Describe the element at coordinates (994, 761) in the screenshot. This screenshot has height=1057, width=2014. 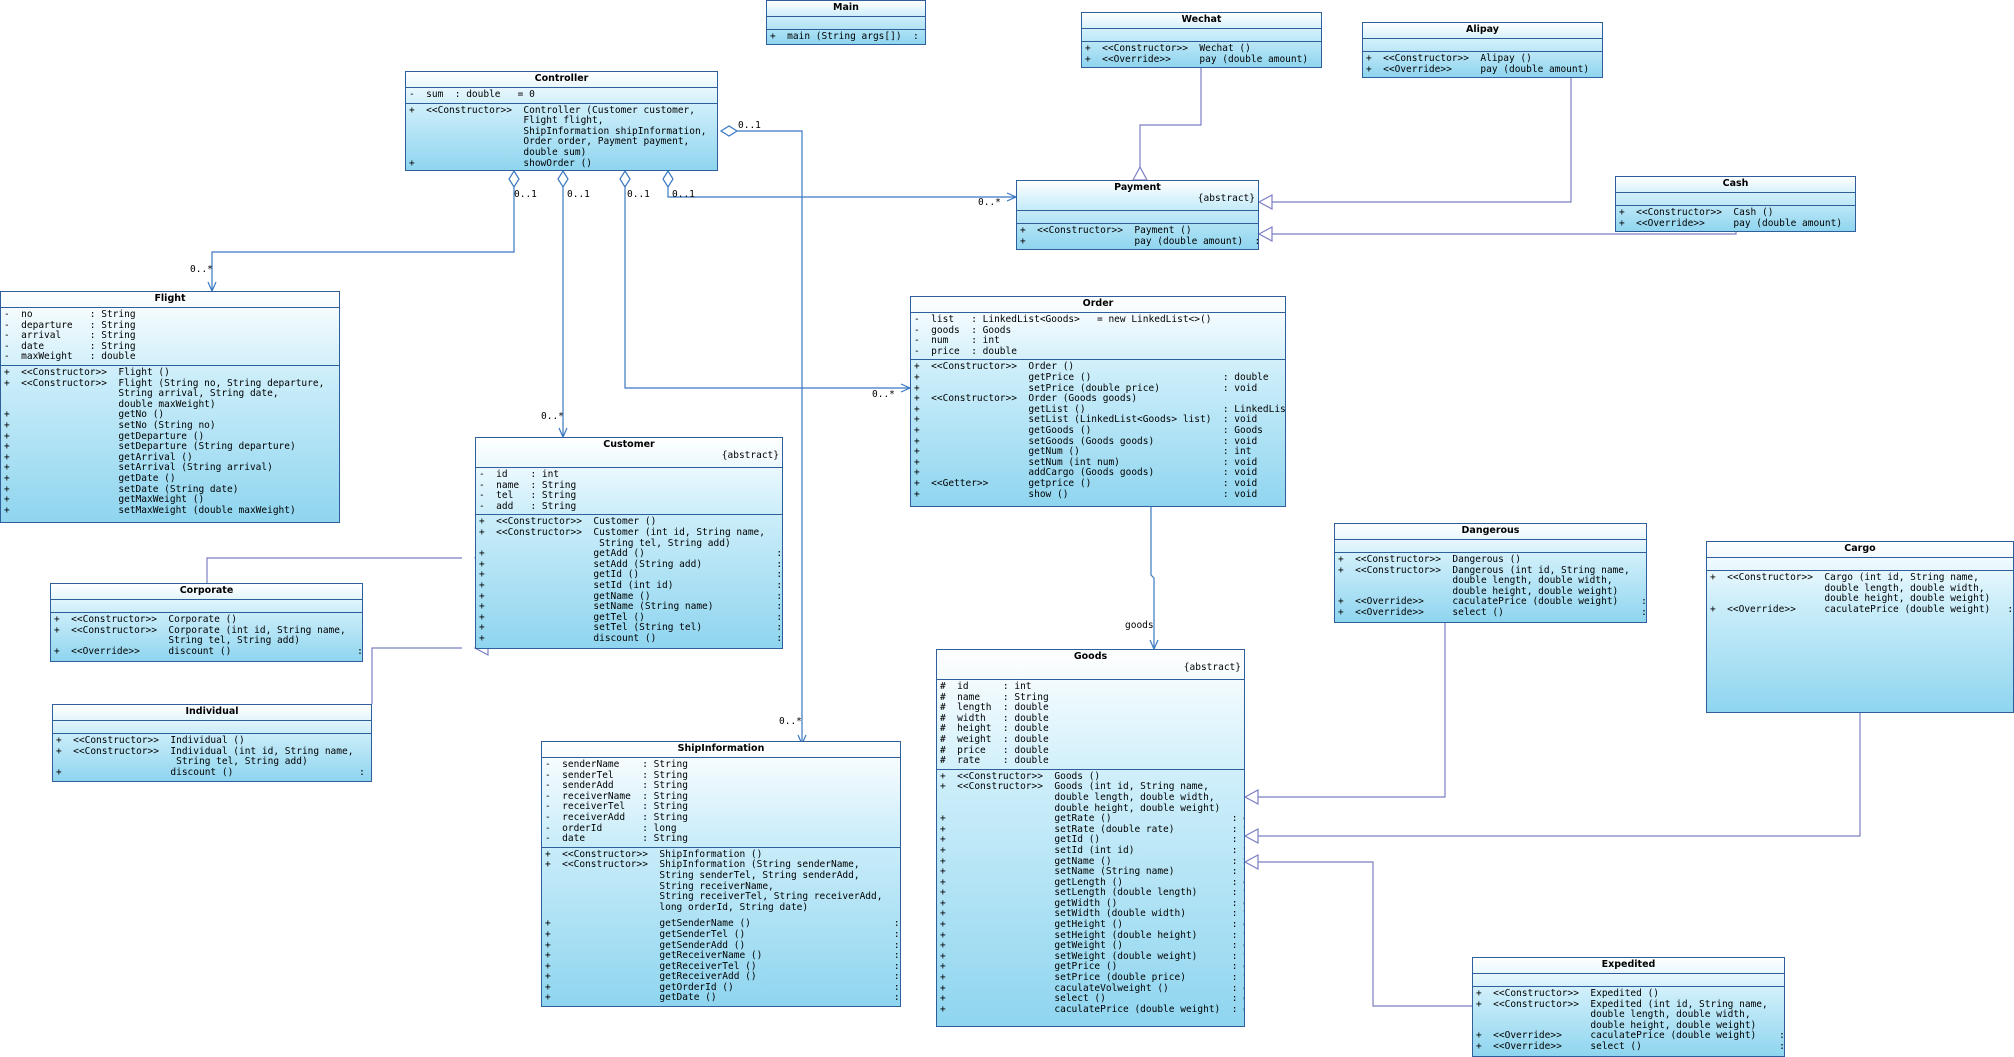
I see `attribute-row: # rate : double` at that location.